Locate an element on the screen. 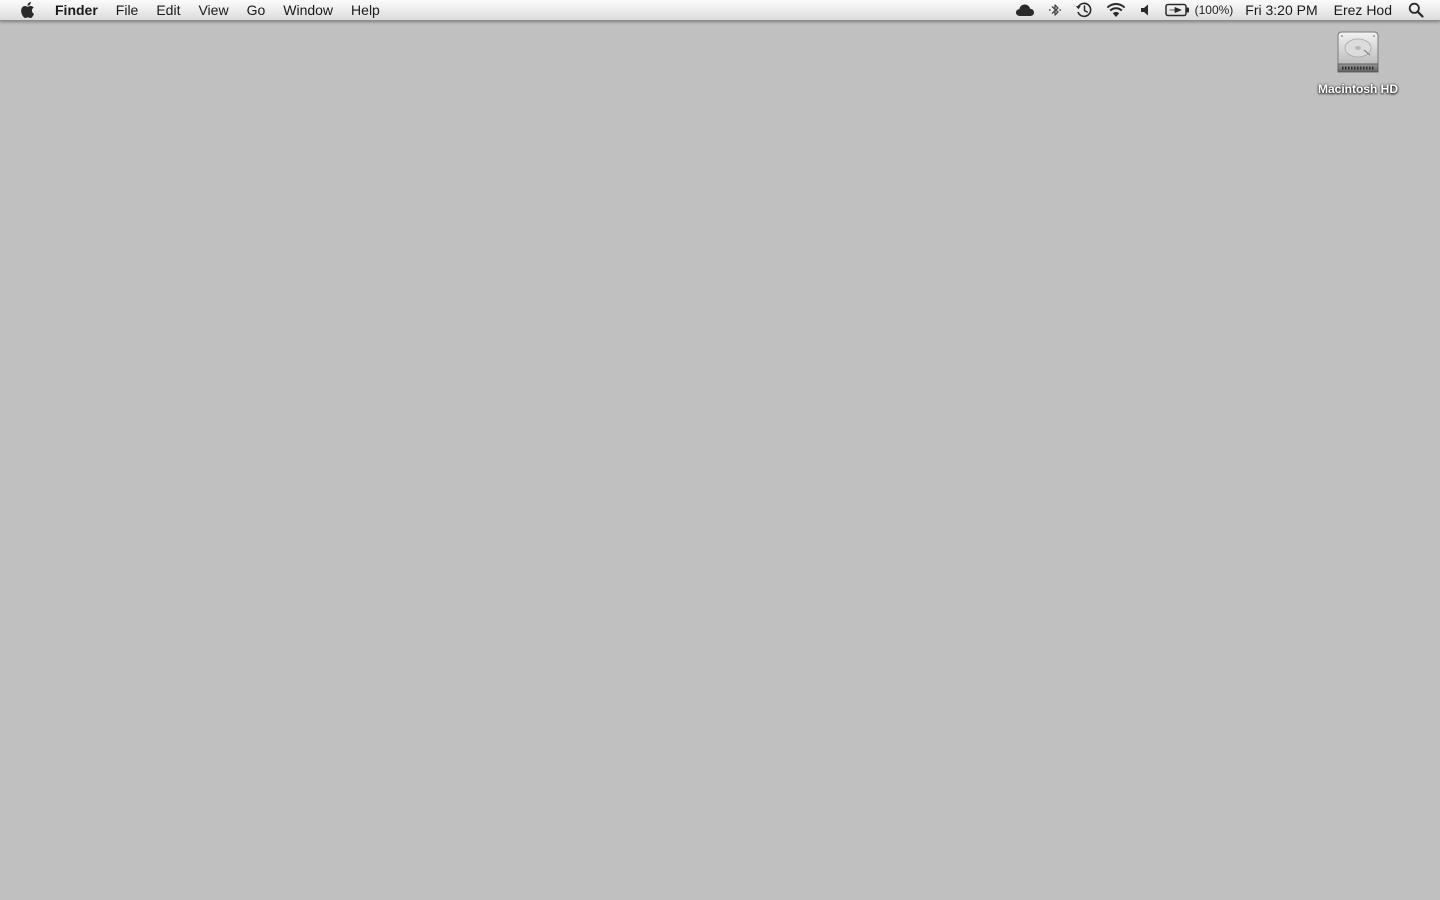  desktop-icon-label: Macintosh HD is located at coordinates (1358, 89).